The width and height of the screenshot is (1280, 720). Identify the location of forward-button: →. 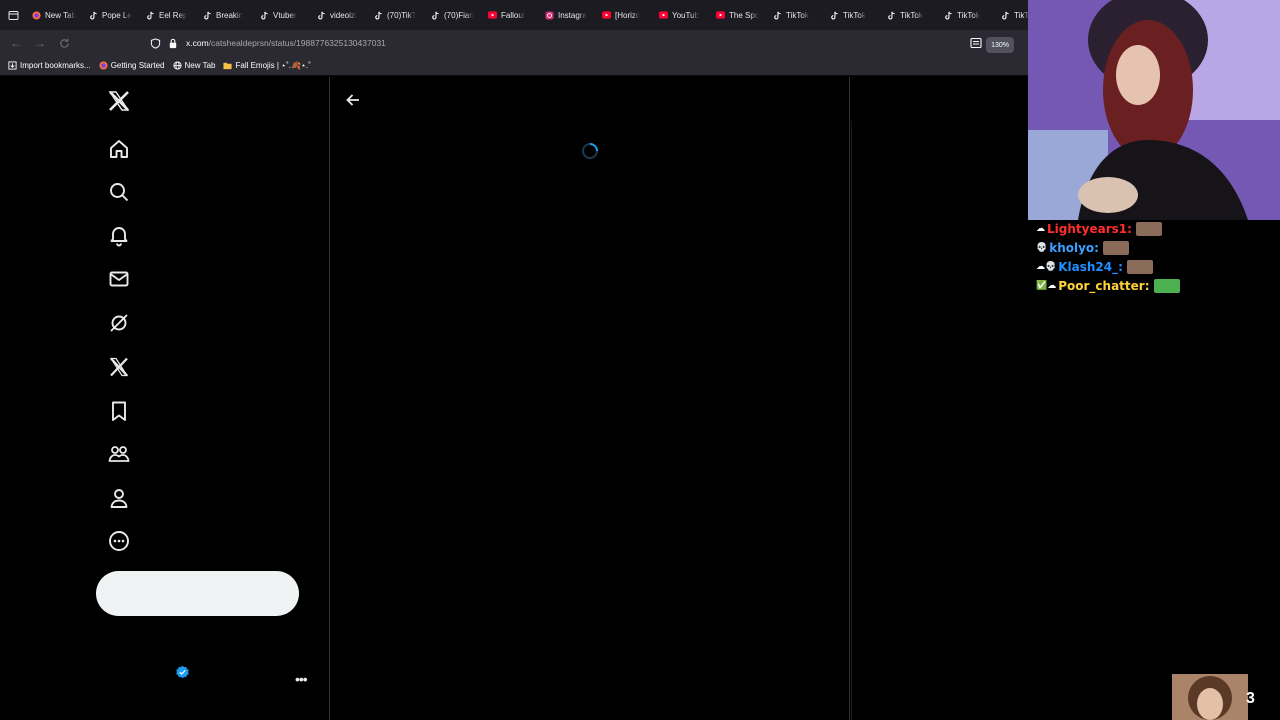
(40, 43).